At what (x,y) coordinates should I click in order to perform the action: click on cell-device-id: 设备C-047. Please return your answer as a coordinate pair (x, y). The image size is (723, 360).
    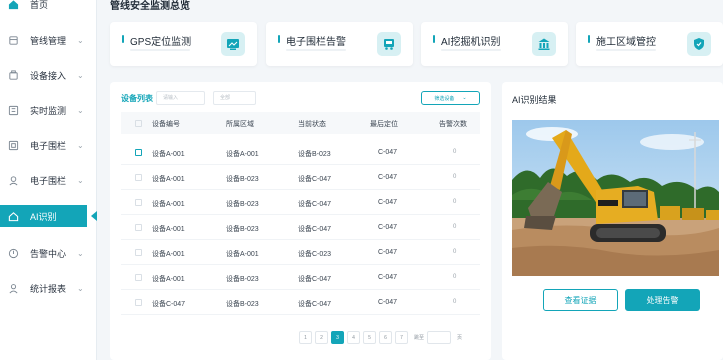
    Looking at the image, I should click on (169, 304).